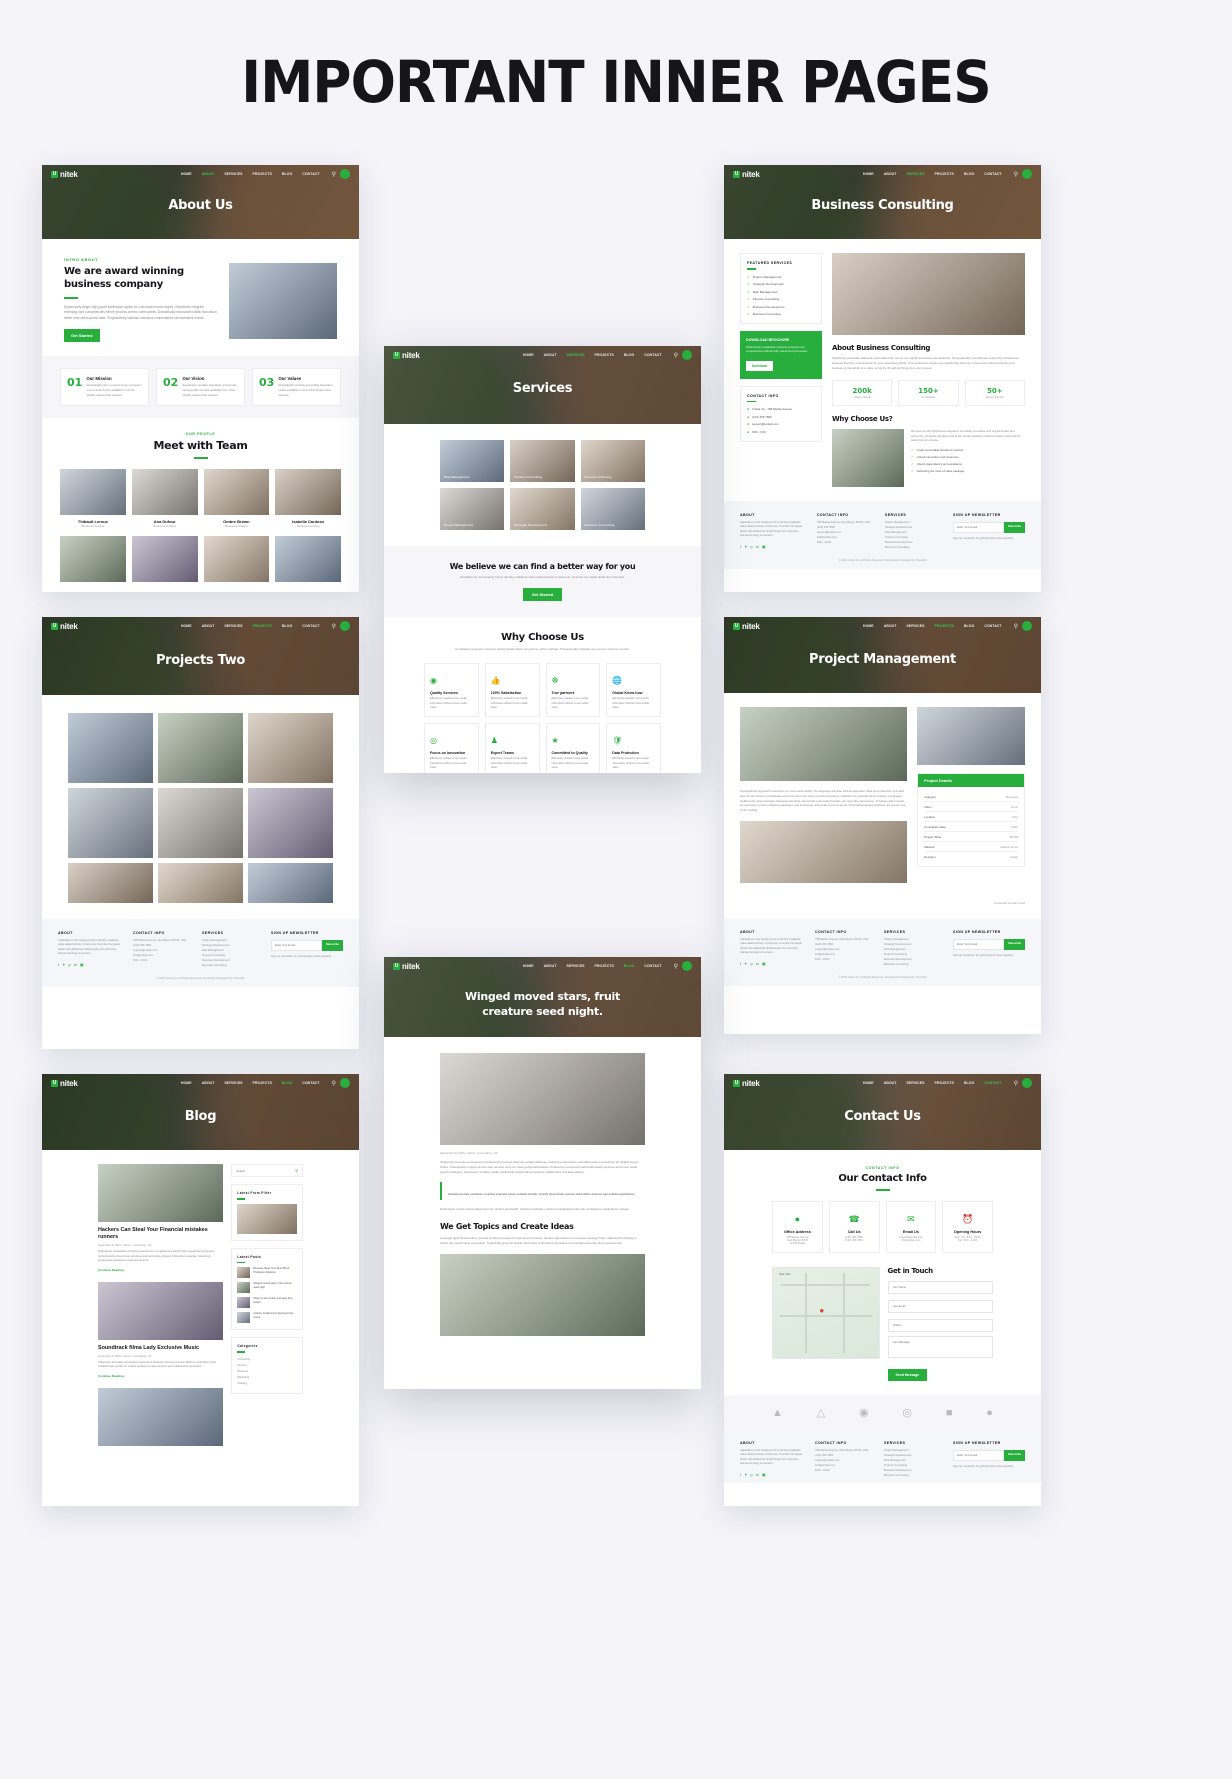 This screenshot has height=1779, width=1232. What do you see at coordinates (164, 498) in the screenshot?
I see `team-member: Ana Dufour Business Analyst` at bounding box center [164, 498].